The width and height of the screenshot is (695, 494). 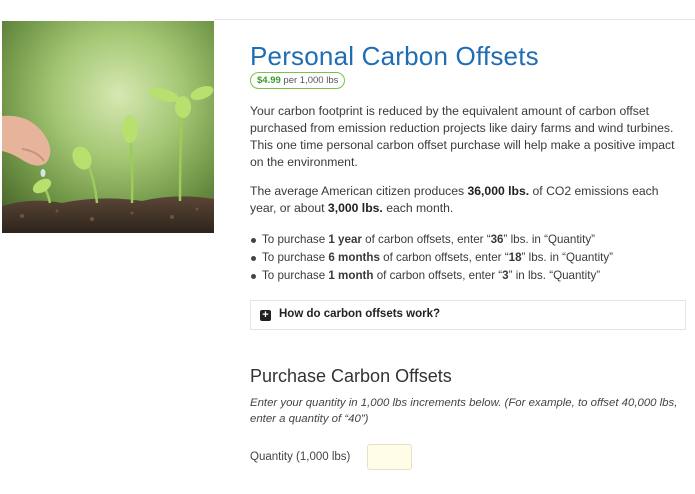 What do you see at coordinates (498, 191) in the screenshot?
I see `emissions-yearly: 36,000 lbs.` at bounding box center [498, 191].